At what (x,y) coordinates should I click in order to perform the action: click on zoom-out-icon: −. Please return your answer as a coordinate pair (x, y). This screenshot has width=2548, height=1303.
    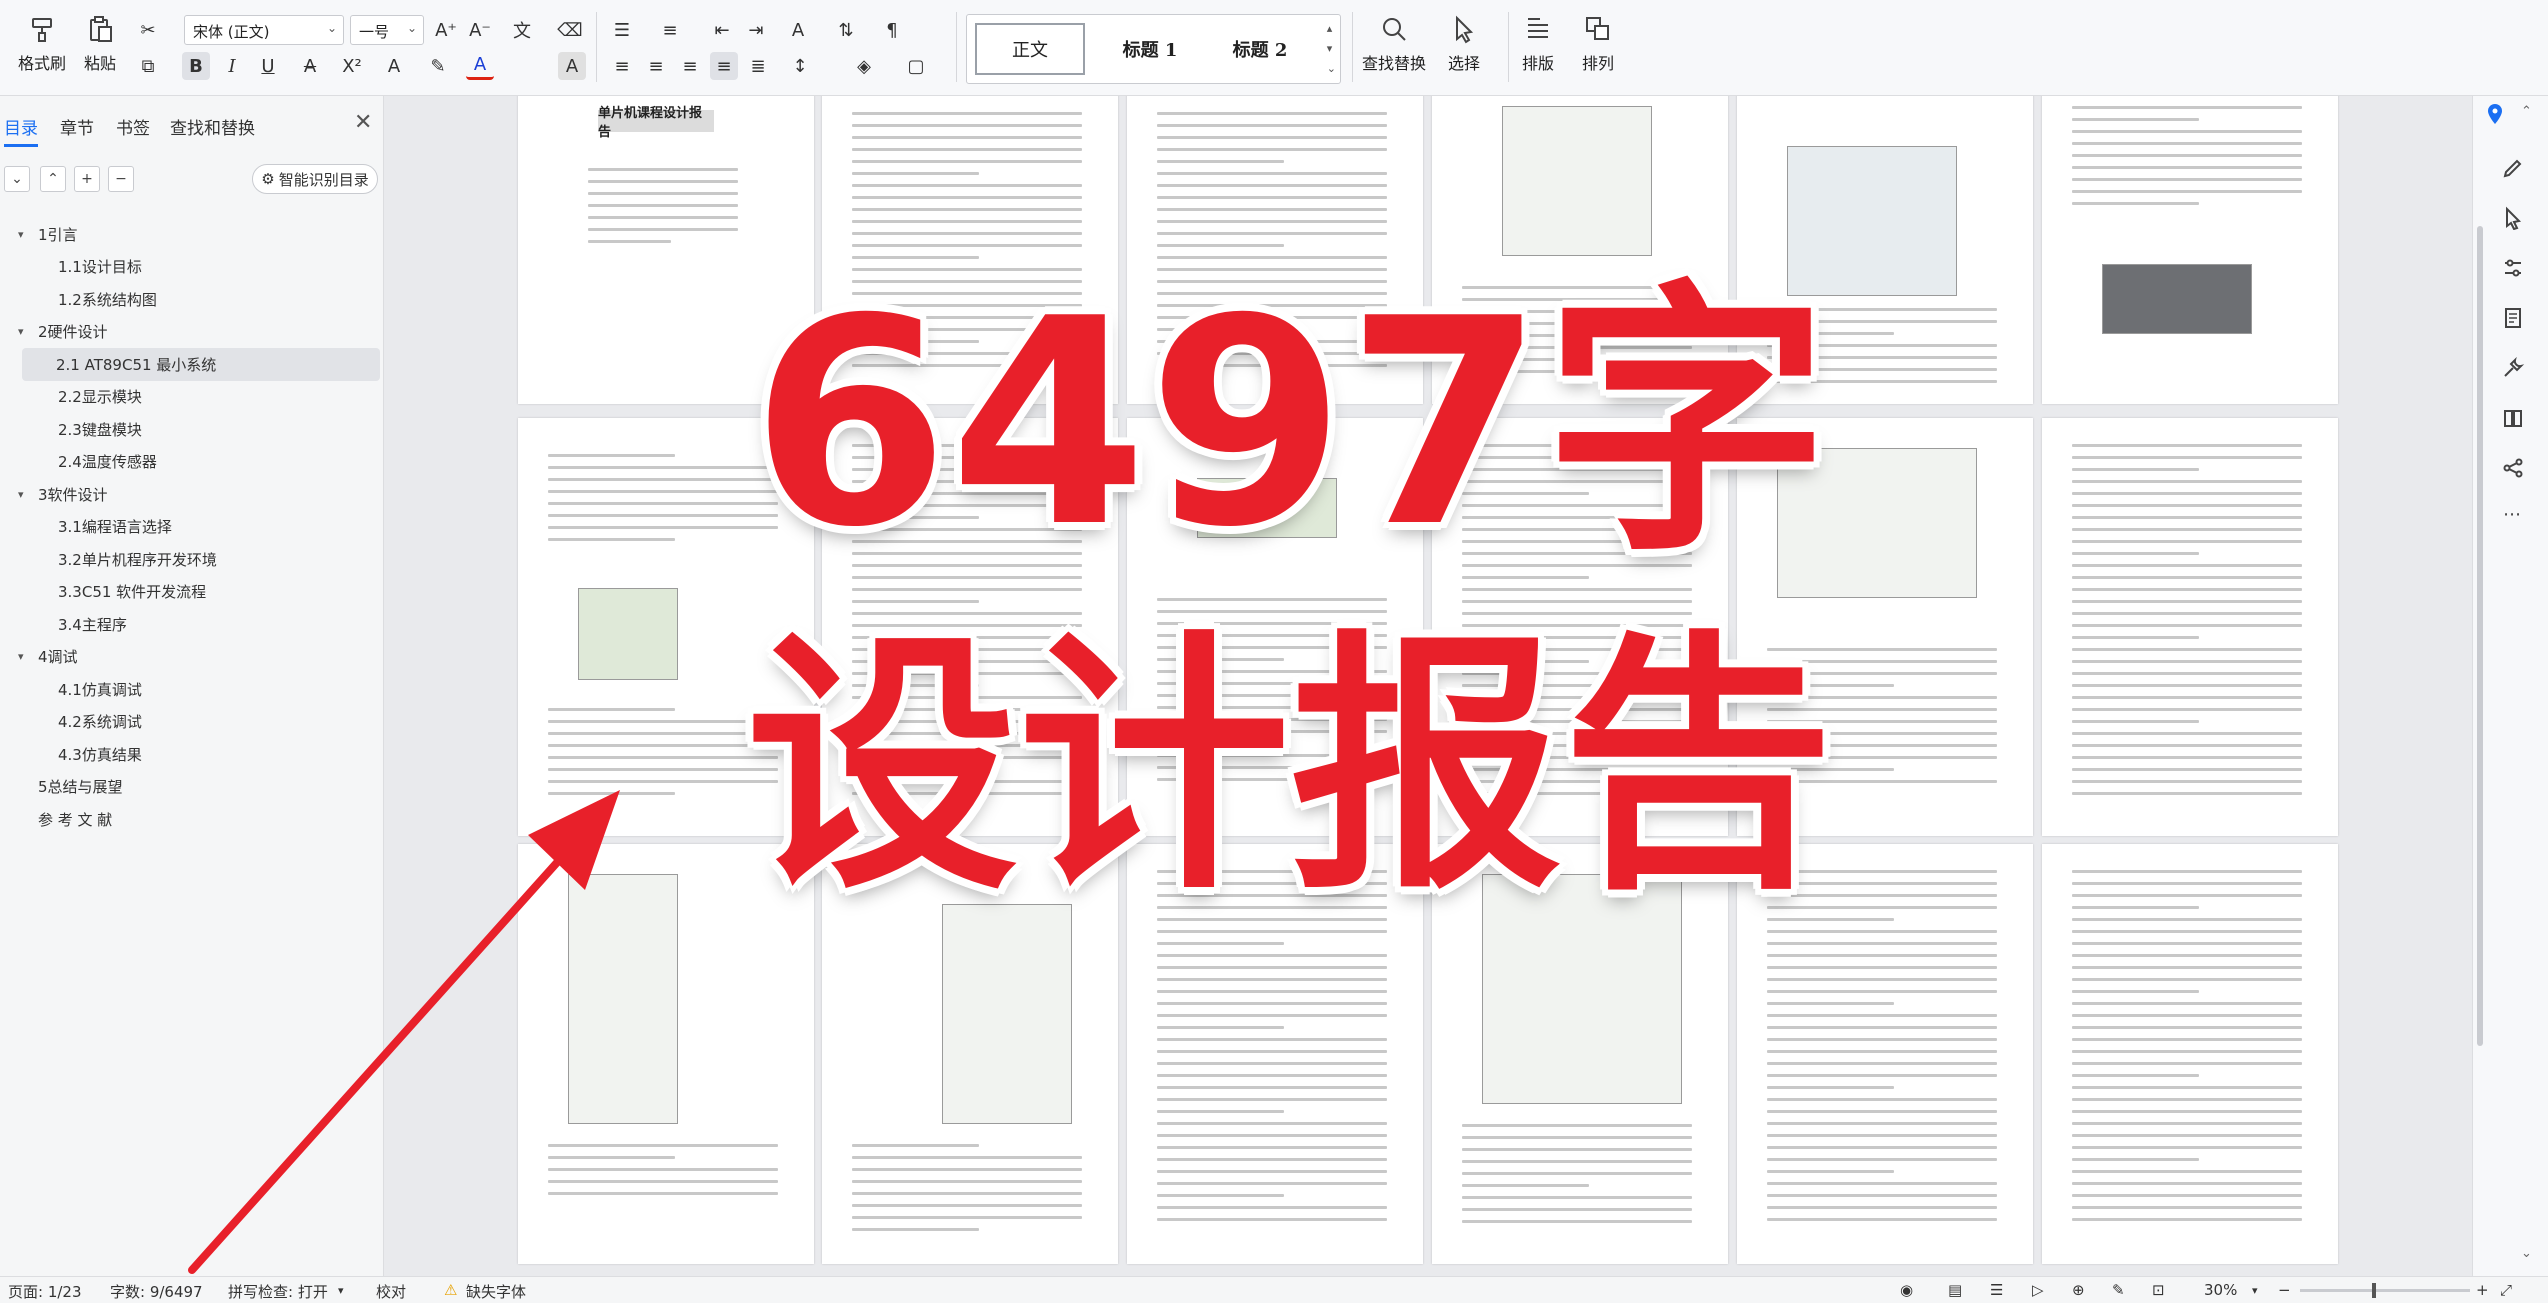
    Looking at the image, I should click on (2284, 1290).